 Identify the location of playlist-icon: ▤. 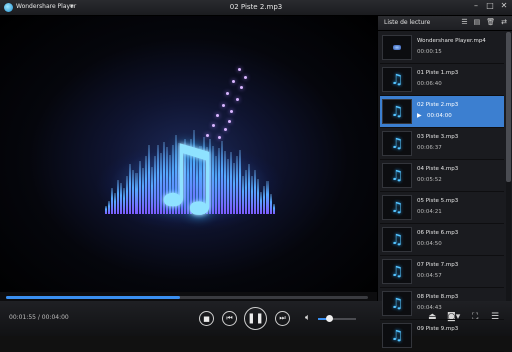
(477, 22).